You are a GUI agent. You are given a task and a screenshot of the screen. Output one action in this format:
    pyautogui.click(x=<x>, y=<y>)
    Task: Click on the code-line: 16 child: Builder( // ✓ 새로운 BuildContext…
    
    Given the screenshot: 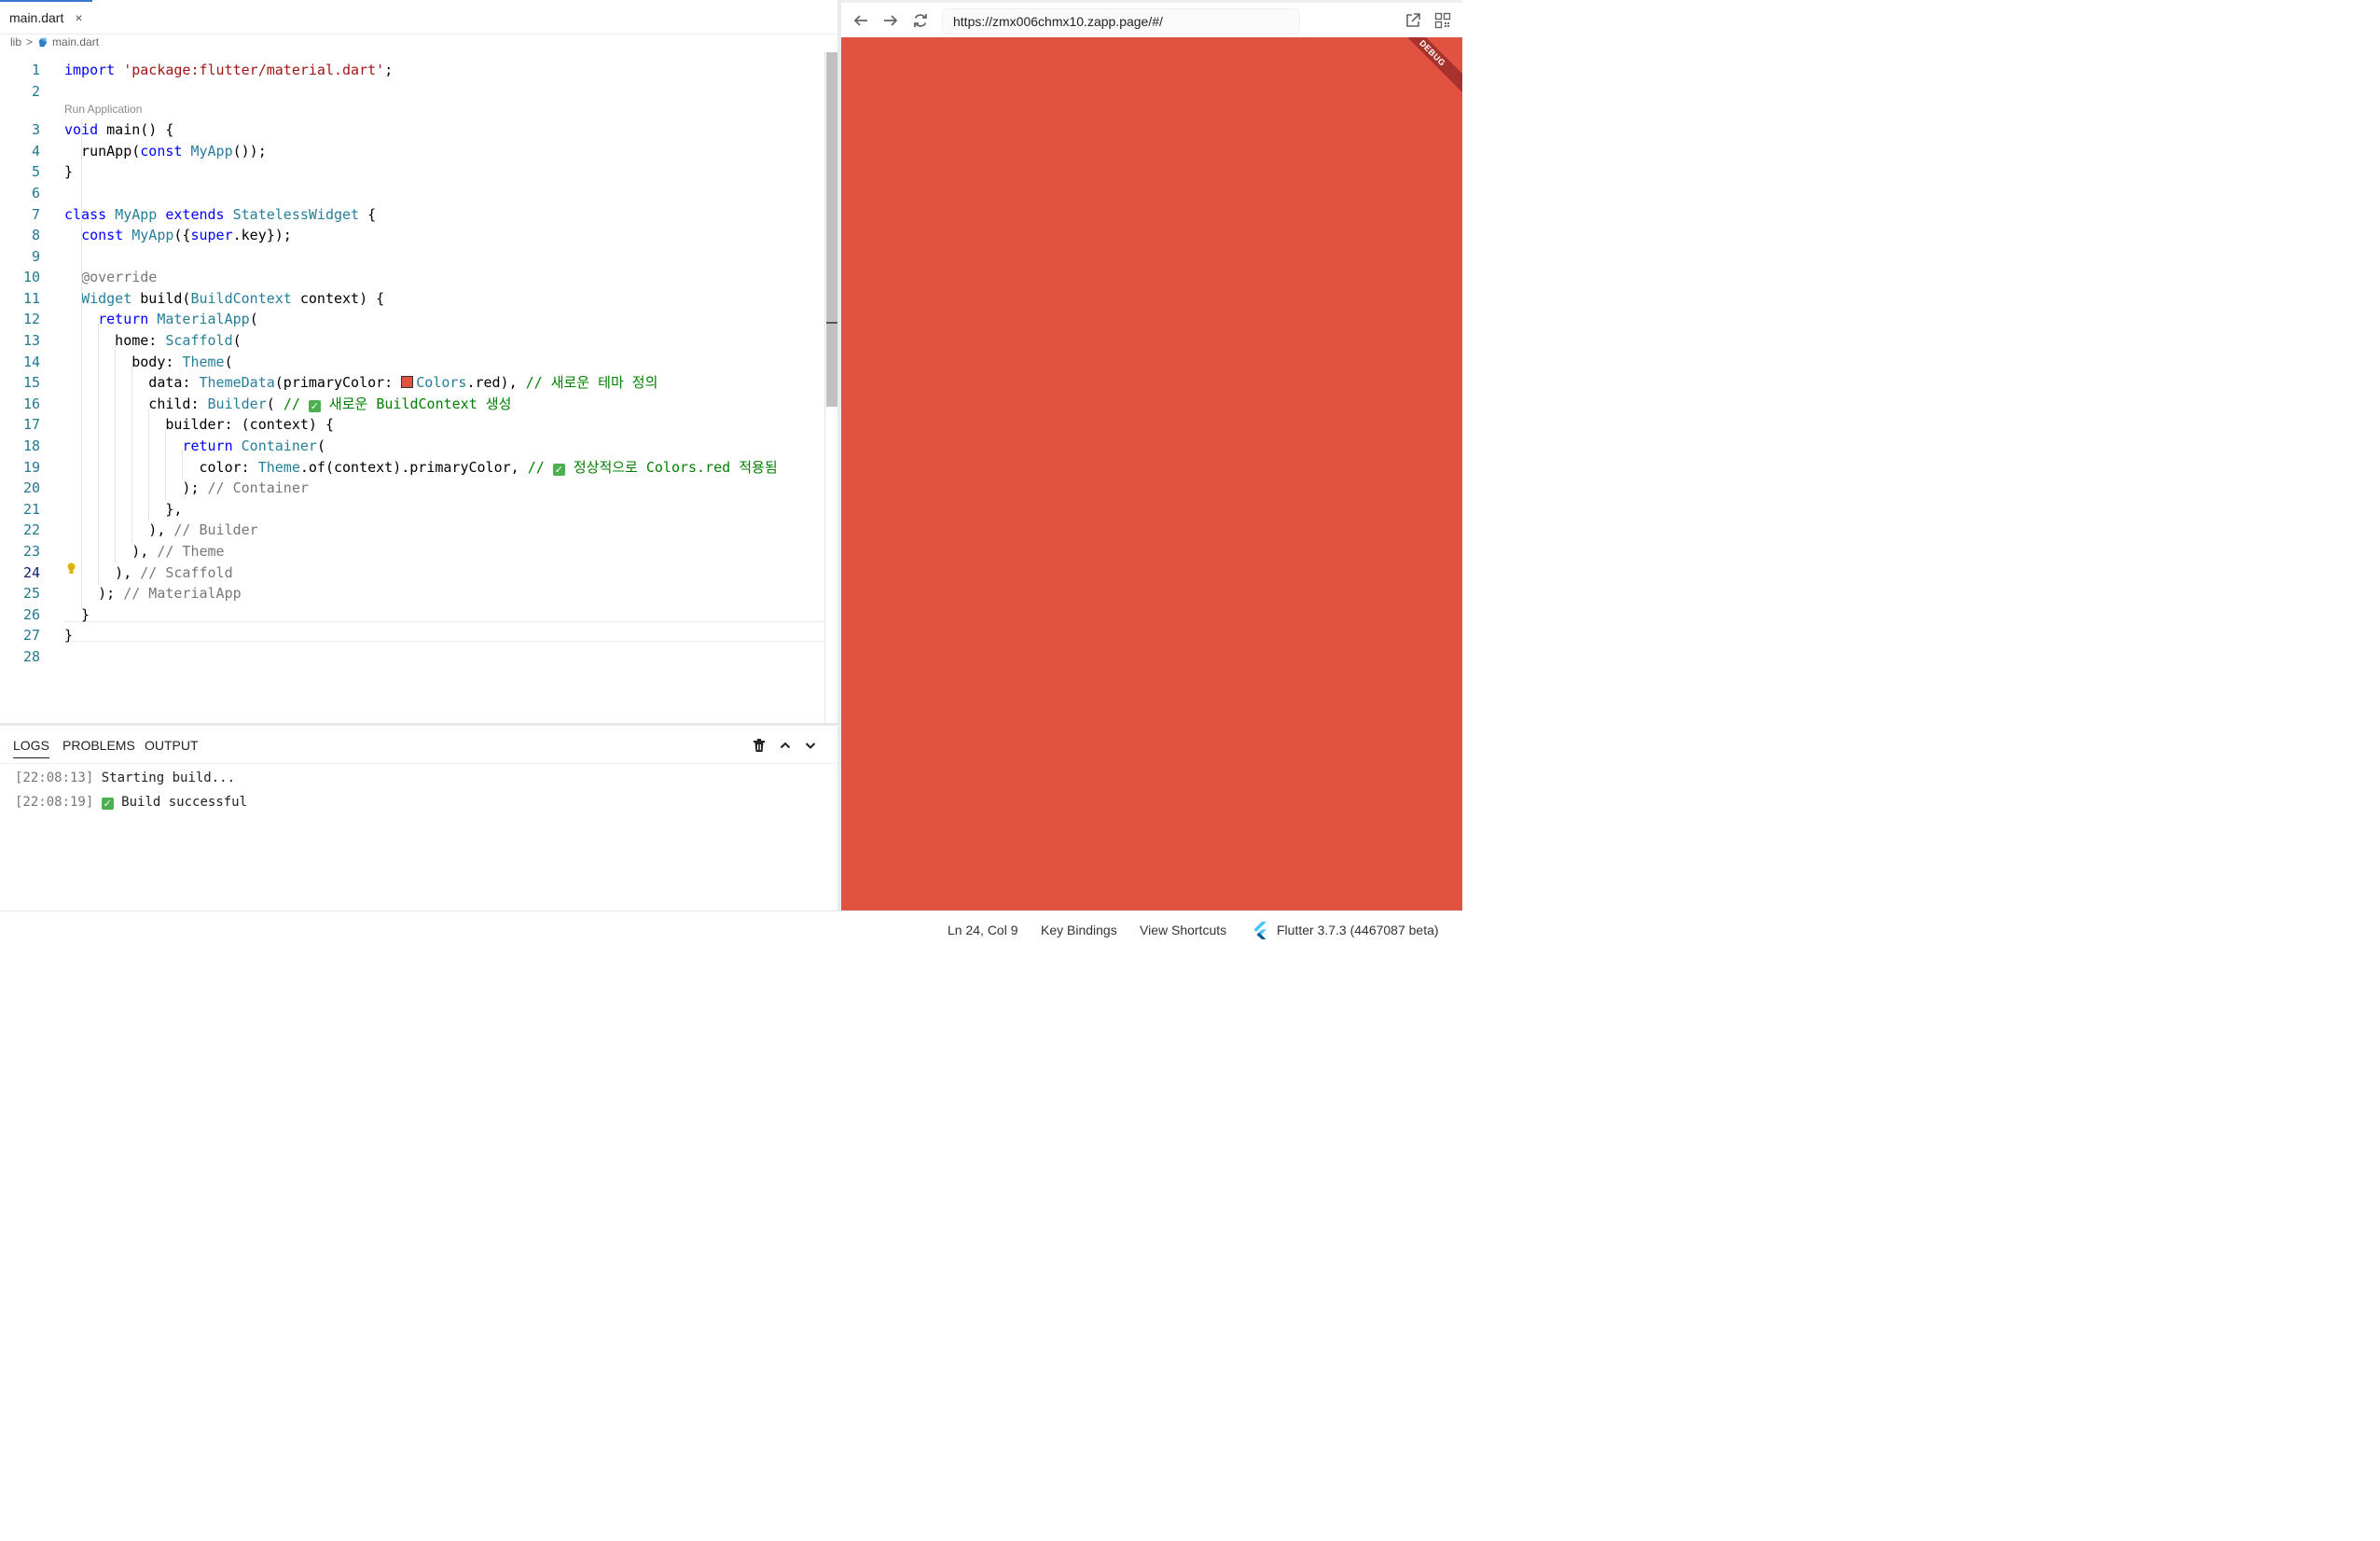 What is the action you would take?
    pyautogui.click(x=412, y=404)
    